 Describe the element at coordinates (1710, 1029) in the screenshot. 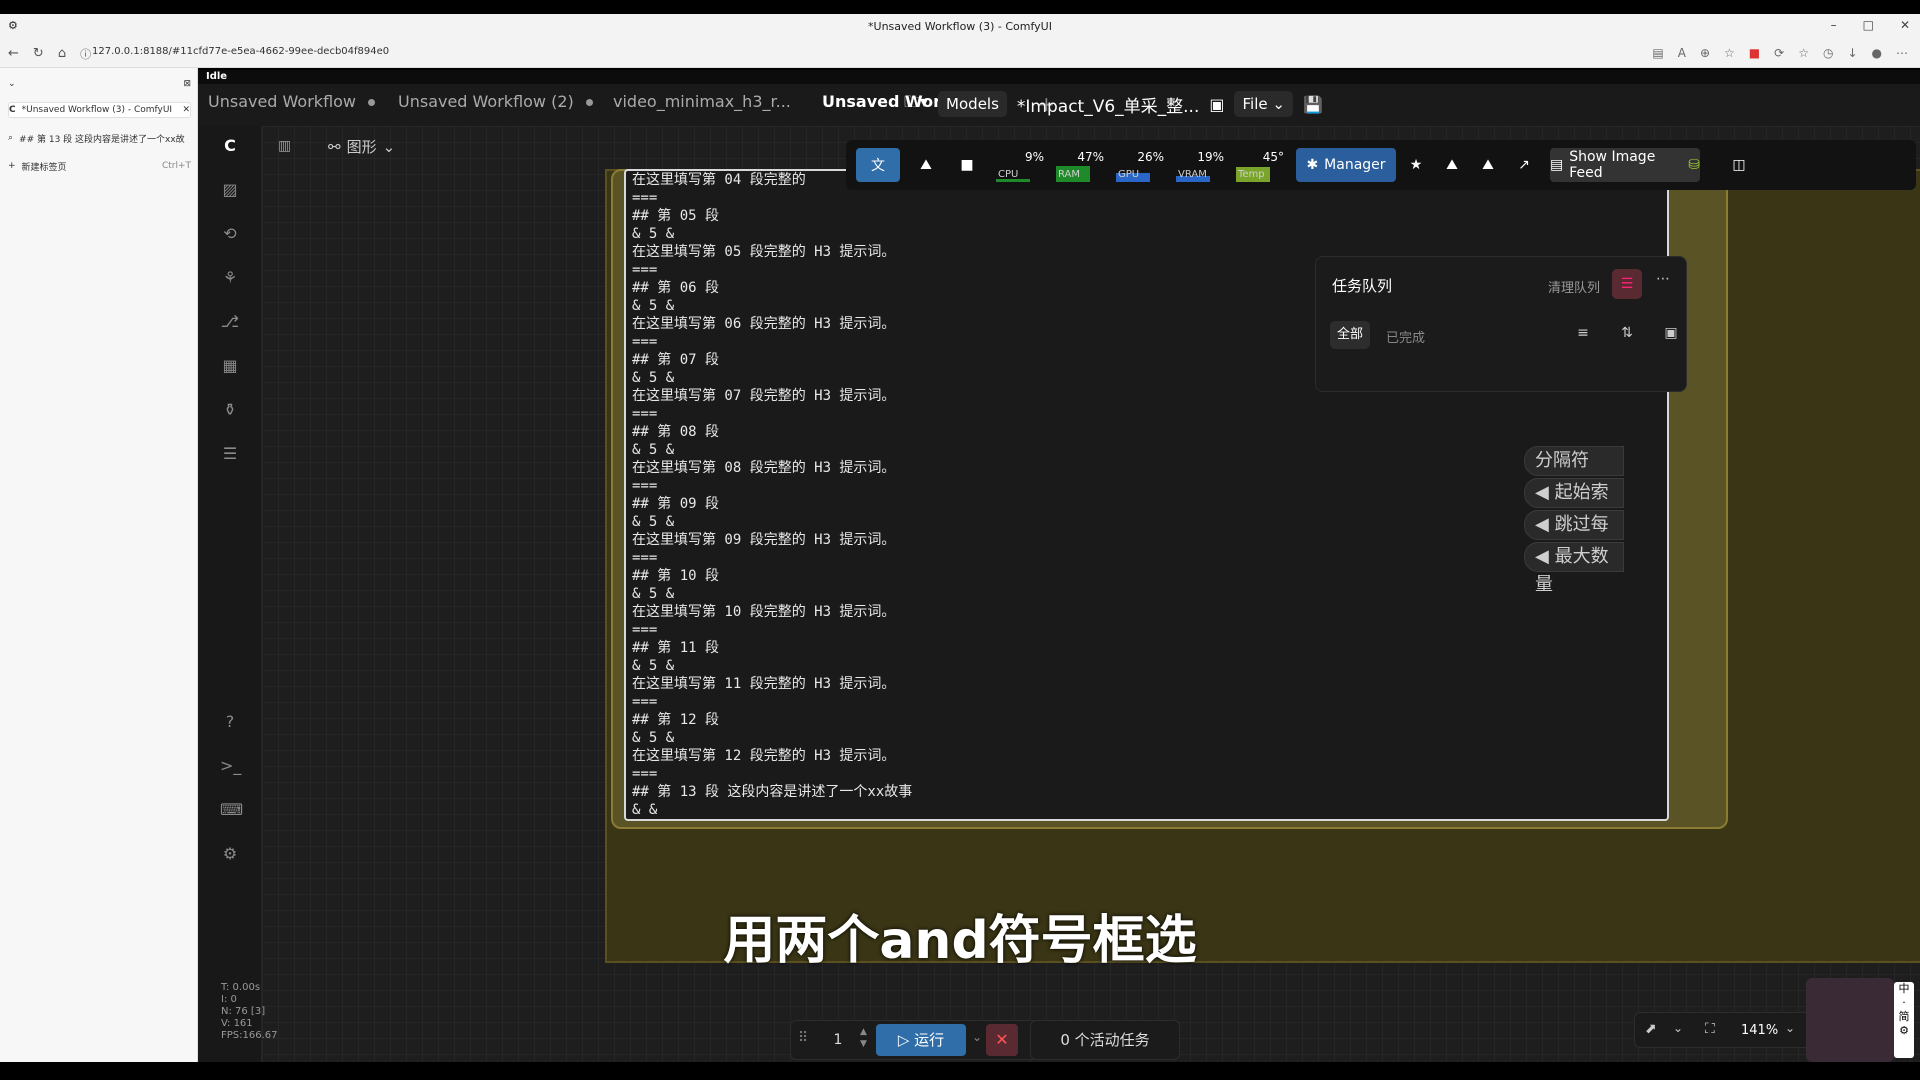

I see `fit-view-icon: ⛶` at that location.